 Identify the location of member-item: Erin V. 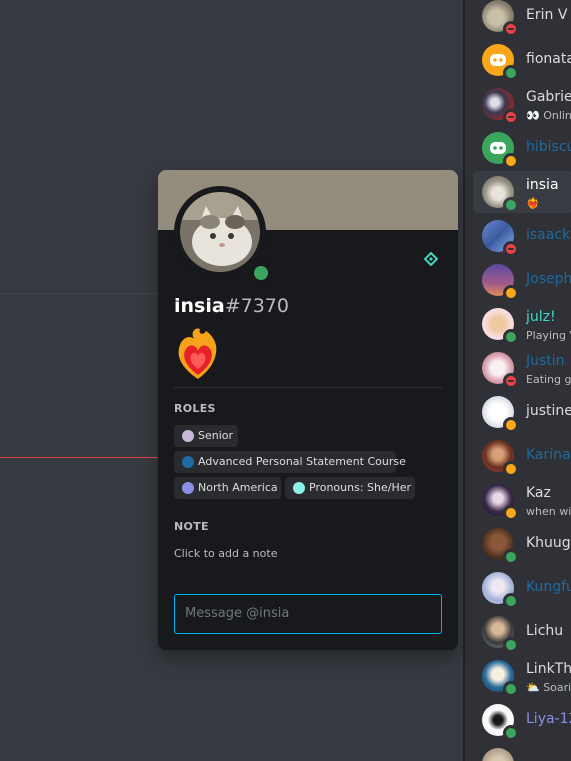
(522, 18).